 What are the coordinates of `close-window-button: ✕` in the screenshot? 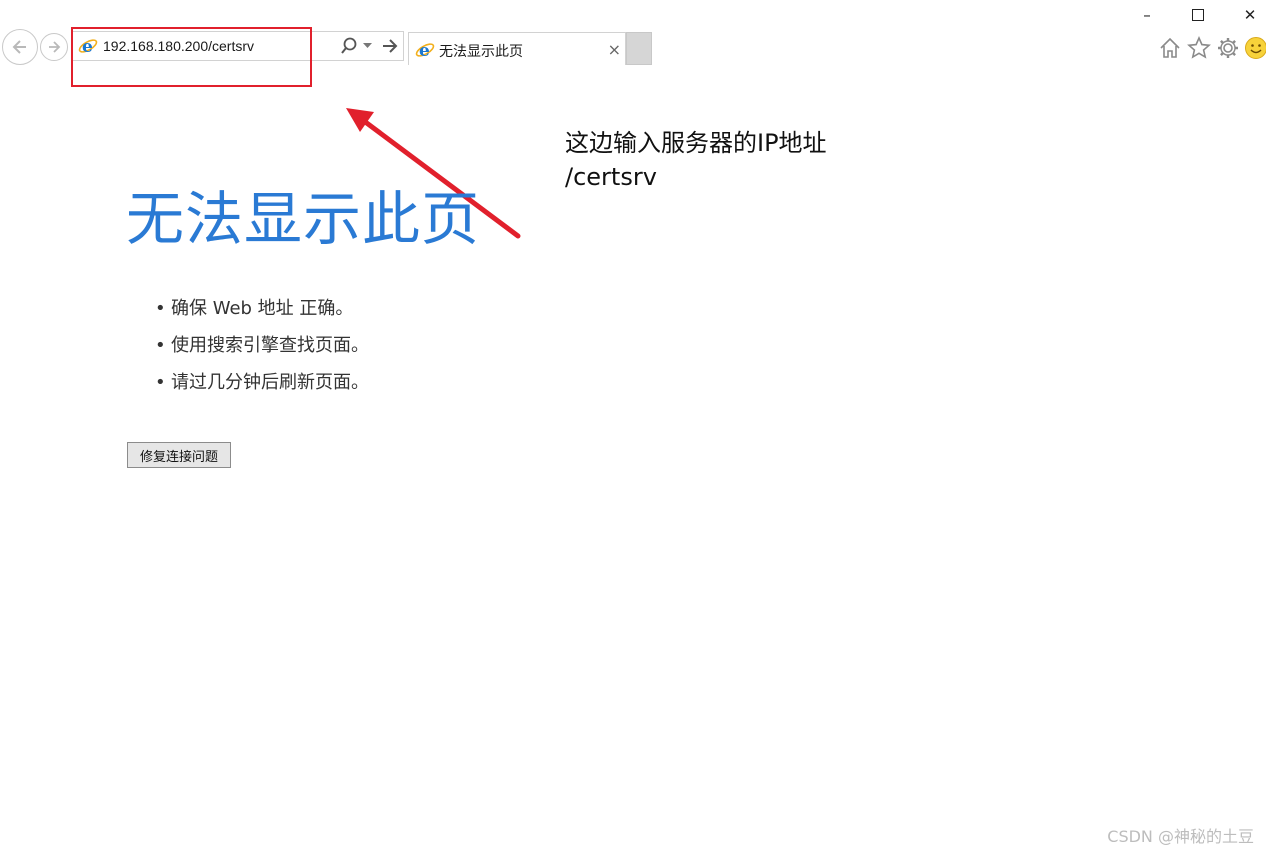 It's located at (1250, 15).